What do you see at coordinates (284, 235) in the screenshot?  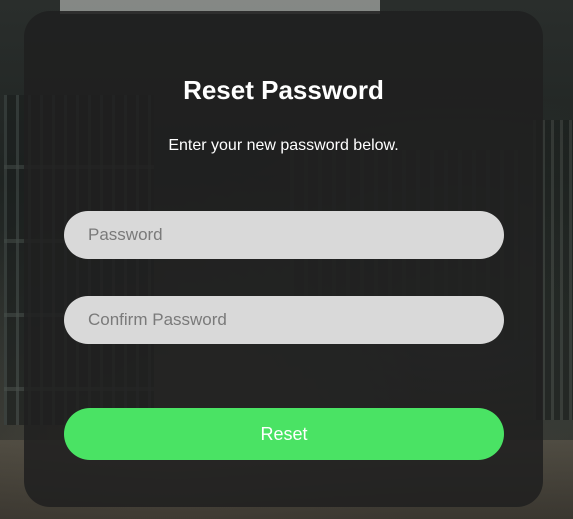 I see `password-input` at bounding box center [284, 235].